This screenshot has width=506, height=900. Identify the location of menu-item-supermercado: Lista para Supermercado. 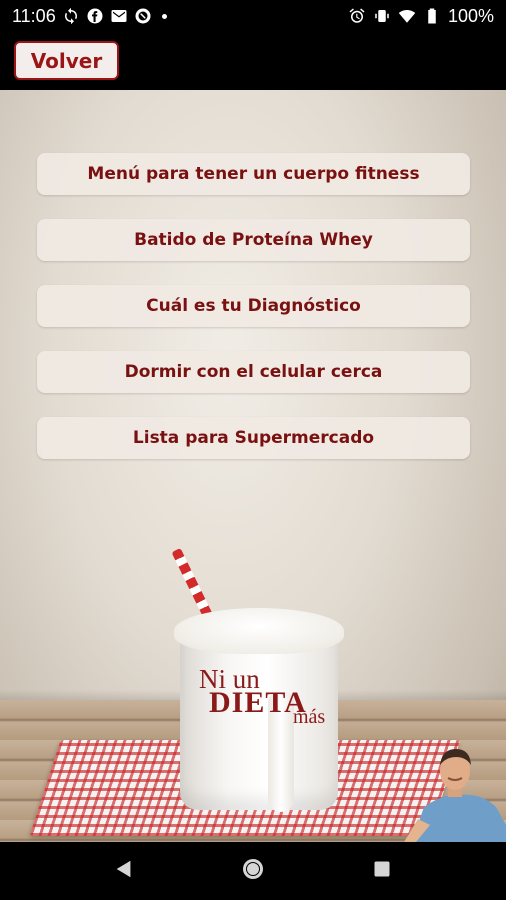
(253, 438).